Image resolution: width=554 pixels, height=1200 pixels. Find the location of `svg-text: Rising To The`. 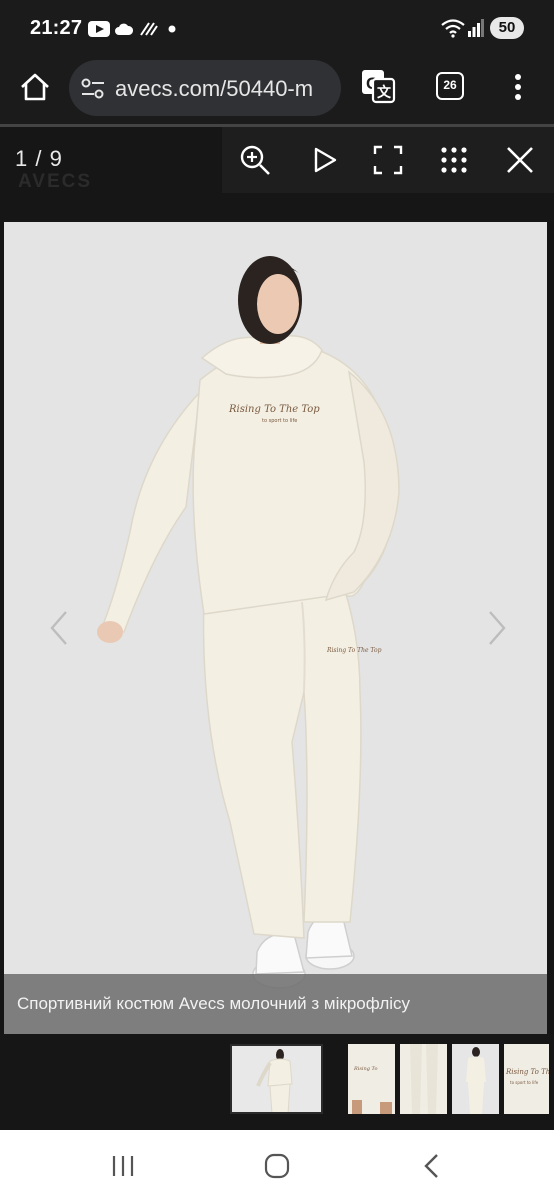

svg-text: Rising To The is located at coordinates (527, 1072).